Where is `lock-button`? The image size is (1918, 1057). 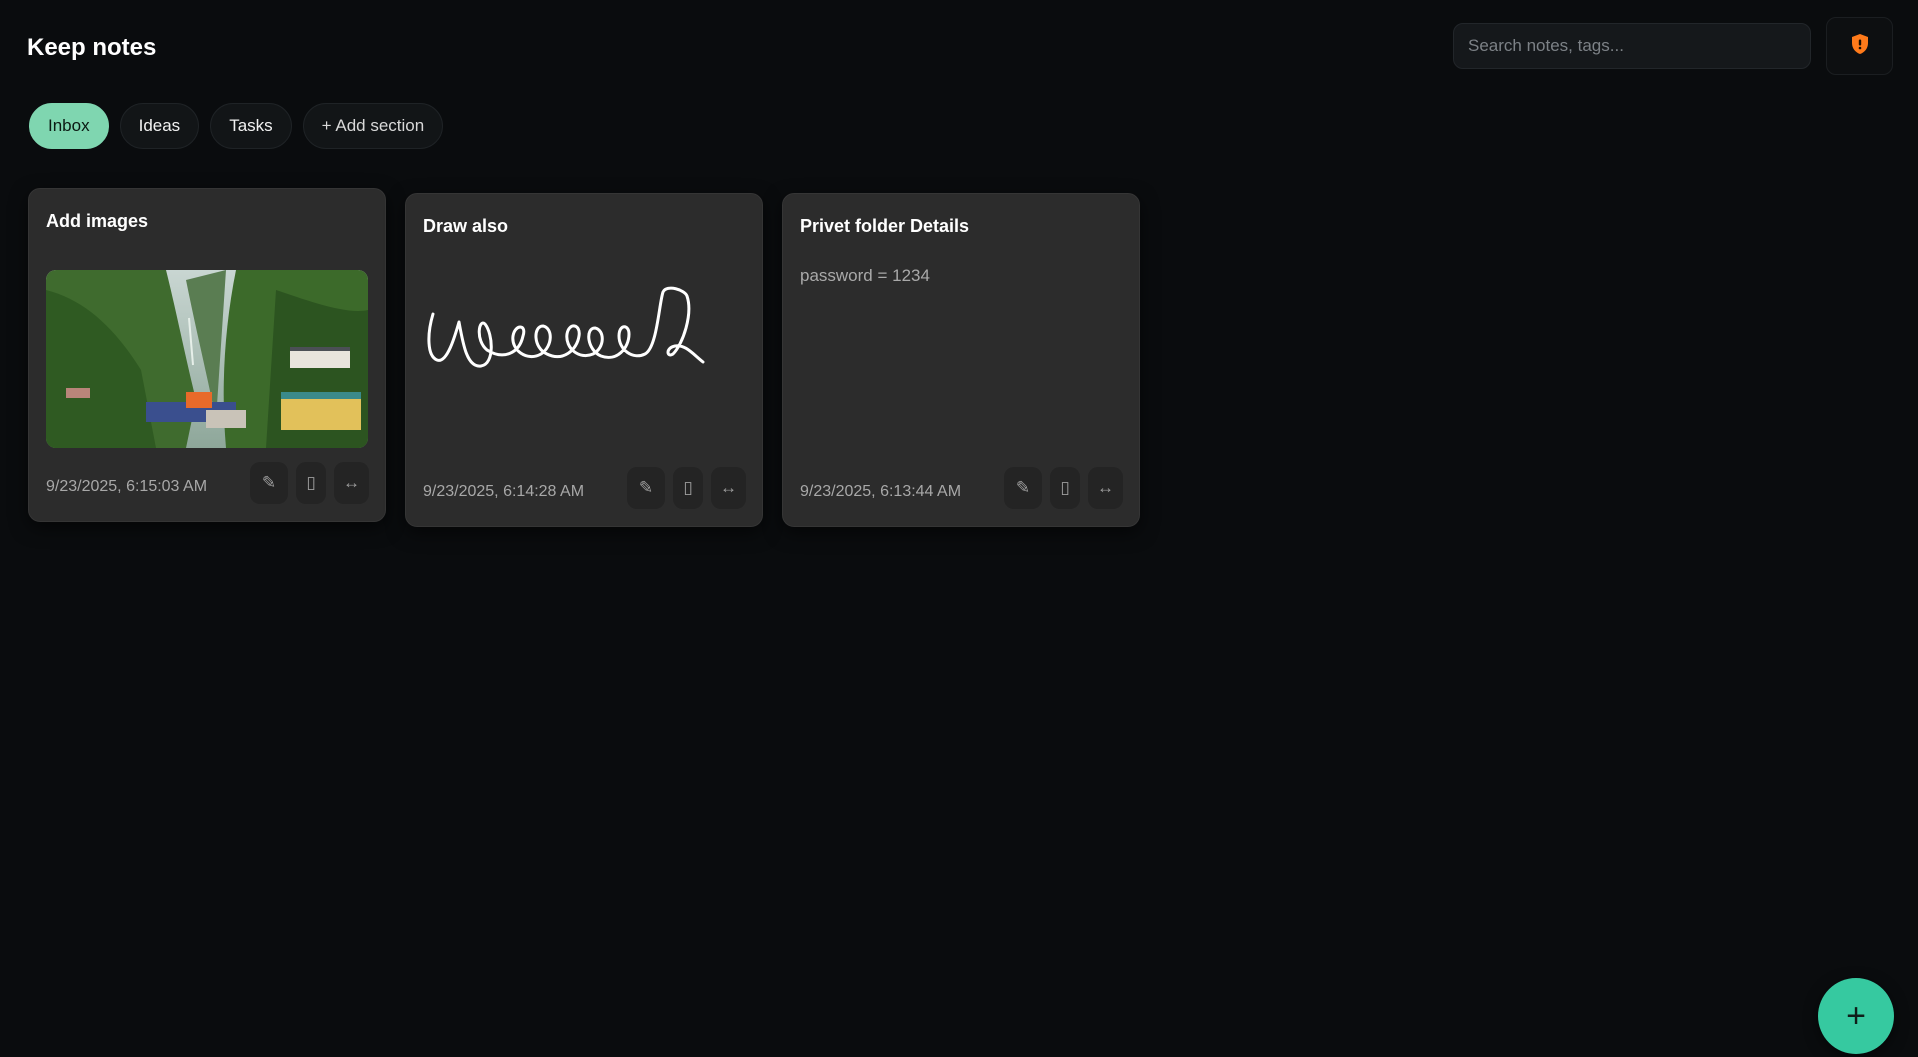 lock-button is located at coordinates (1859, 46).